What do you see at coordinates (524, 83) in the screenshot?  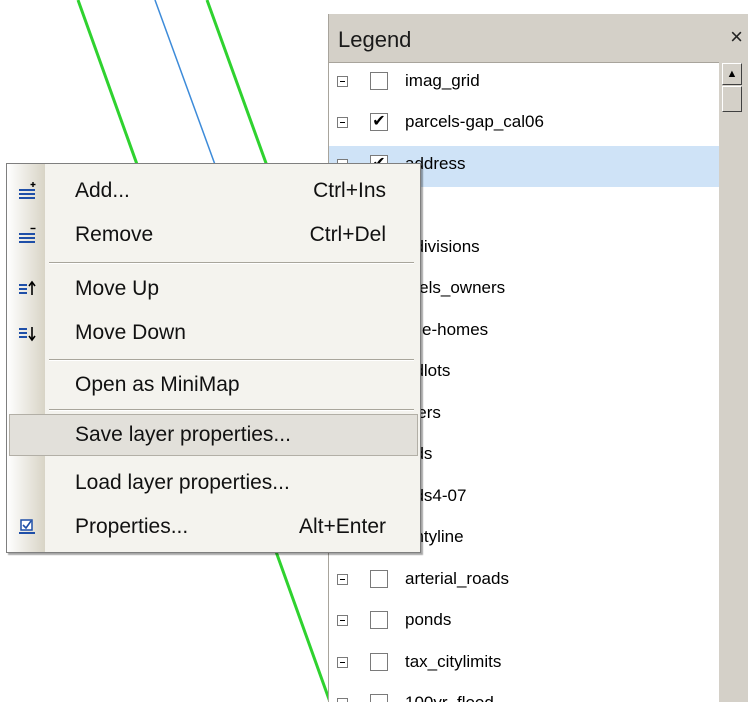 I see `legend-row: imag_grid` at bounding box center [524, 83].